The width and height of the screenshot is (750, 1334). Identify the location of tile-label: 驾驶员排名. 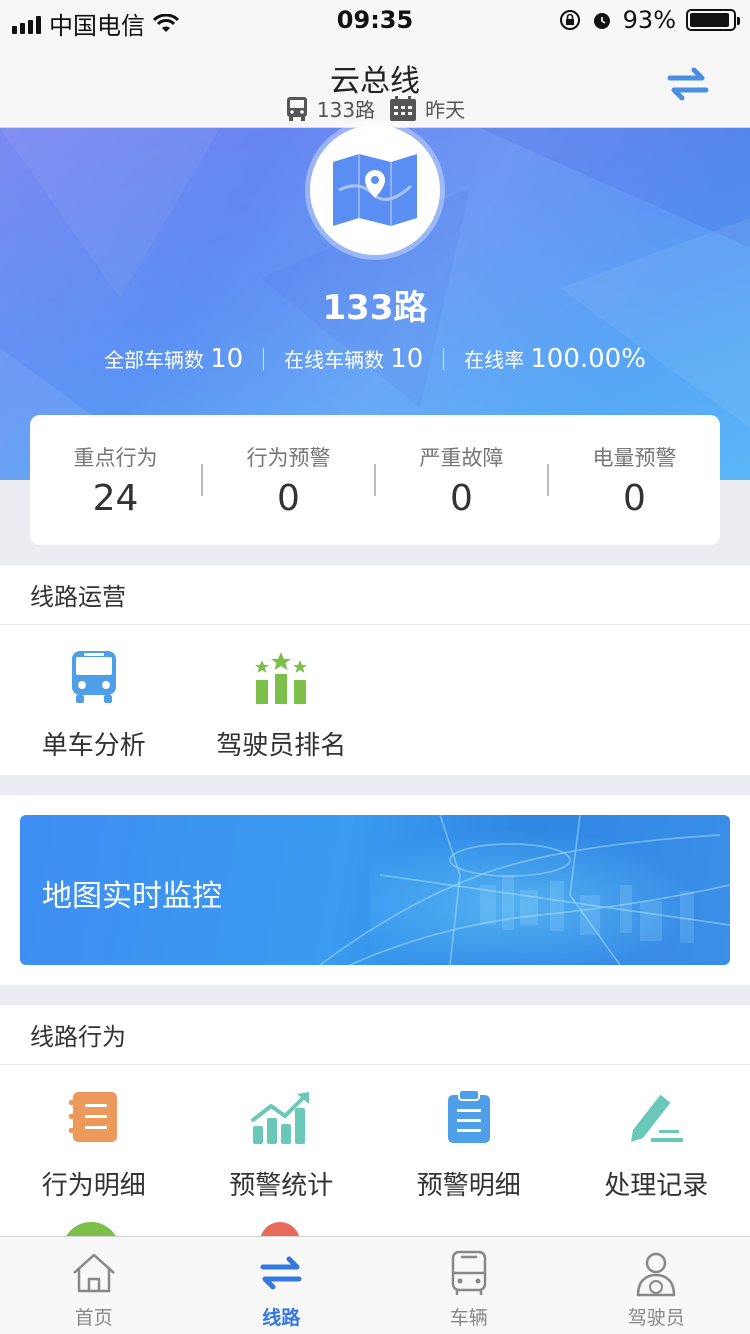
(281, 746).